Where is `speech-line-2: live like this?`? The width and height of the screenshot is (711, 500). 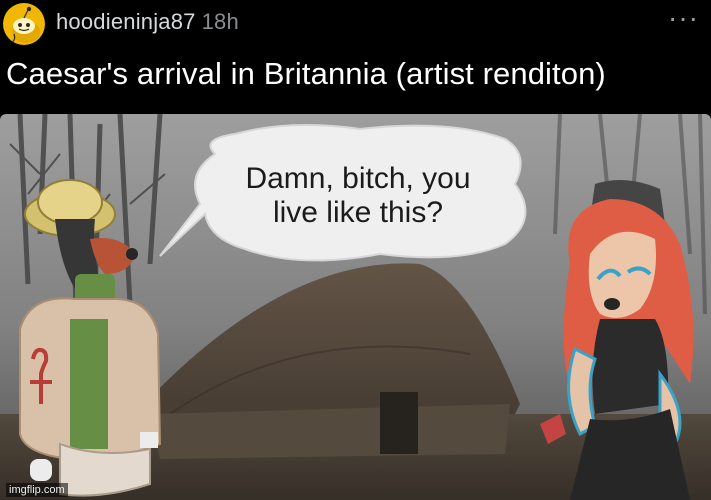 speech-line-2: live like this? is located at coordinates (358, 212).